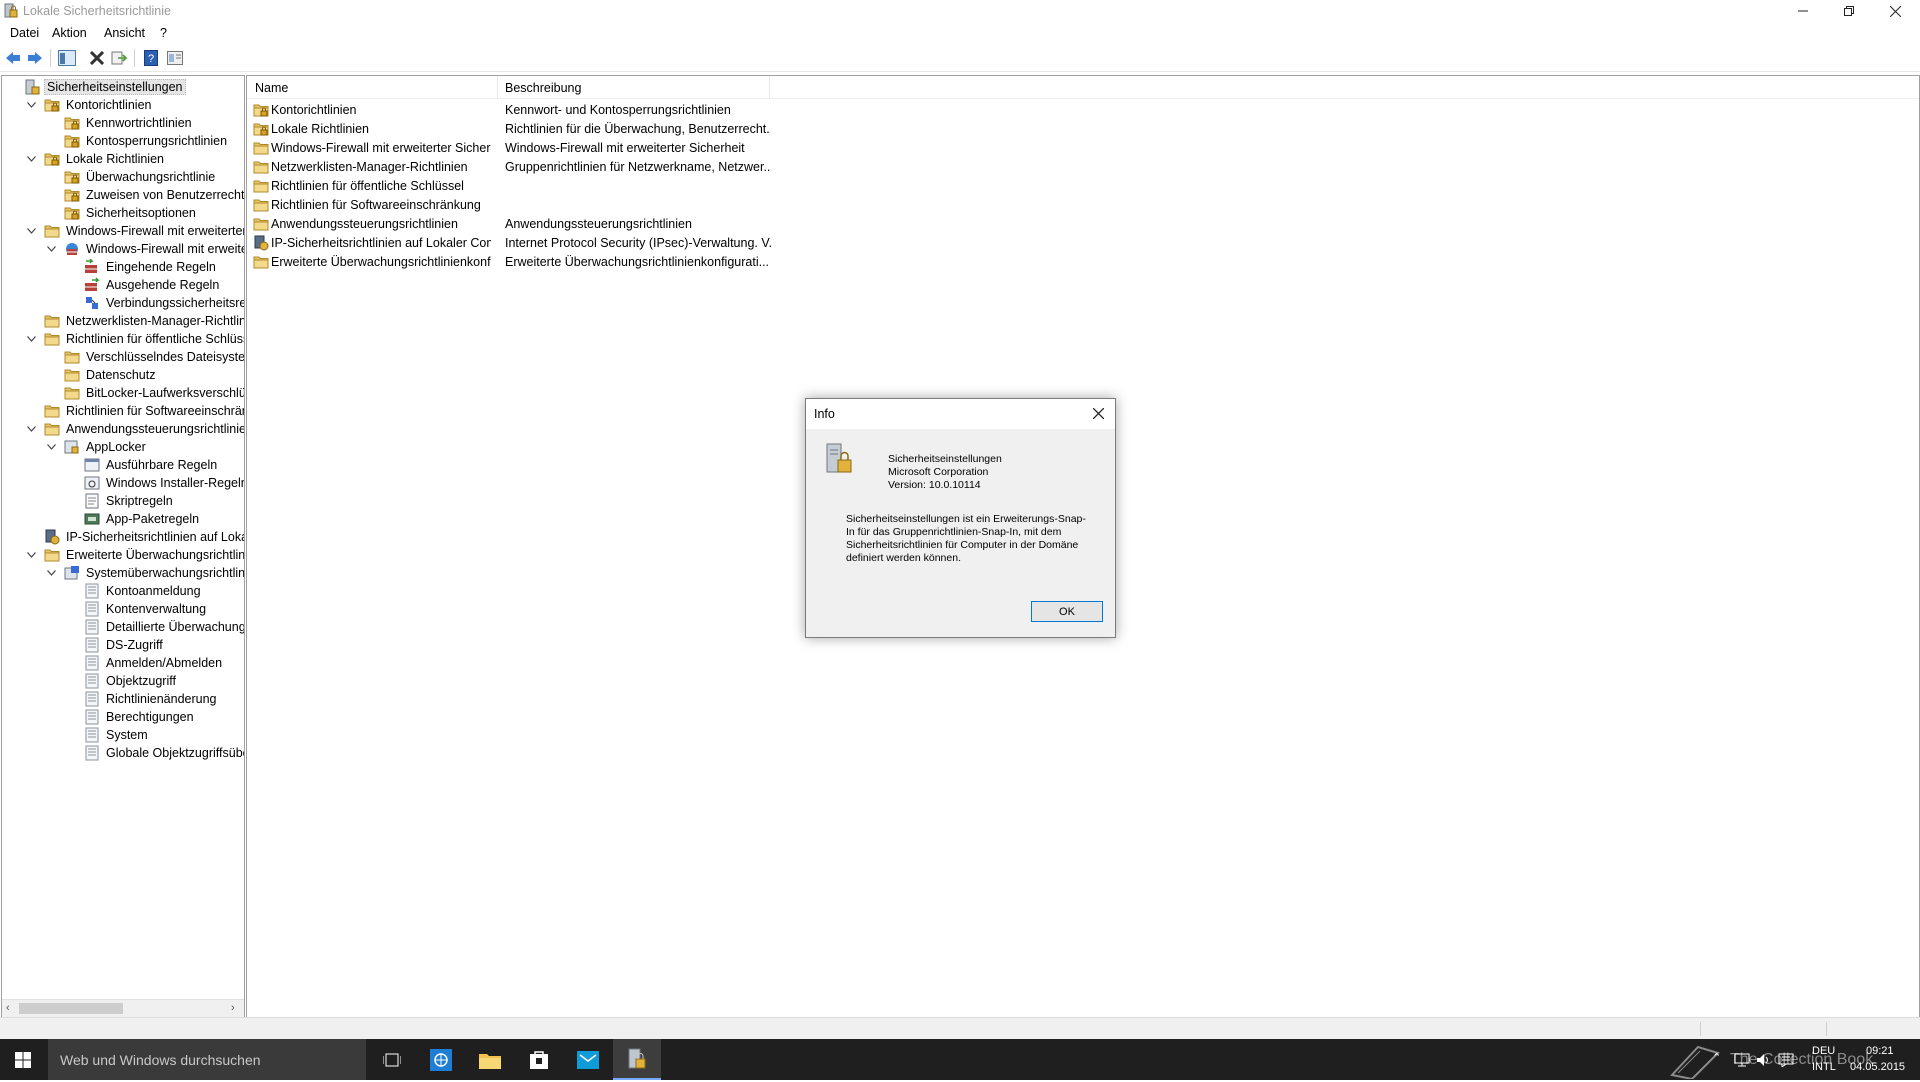 This screenshot has width=1920, height=1082. Describe the element at coordinates (1895, 11) in the screenshot. I see `close-icon` at that location.